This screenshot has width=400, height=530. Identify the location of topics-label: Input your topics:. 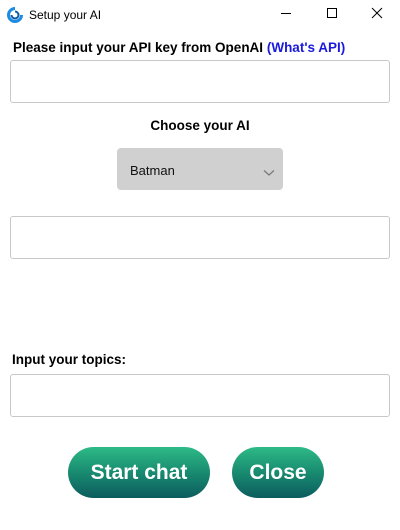
(69, 359).